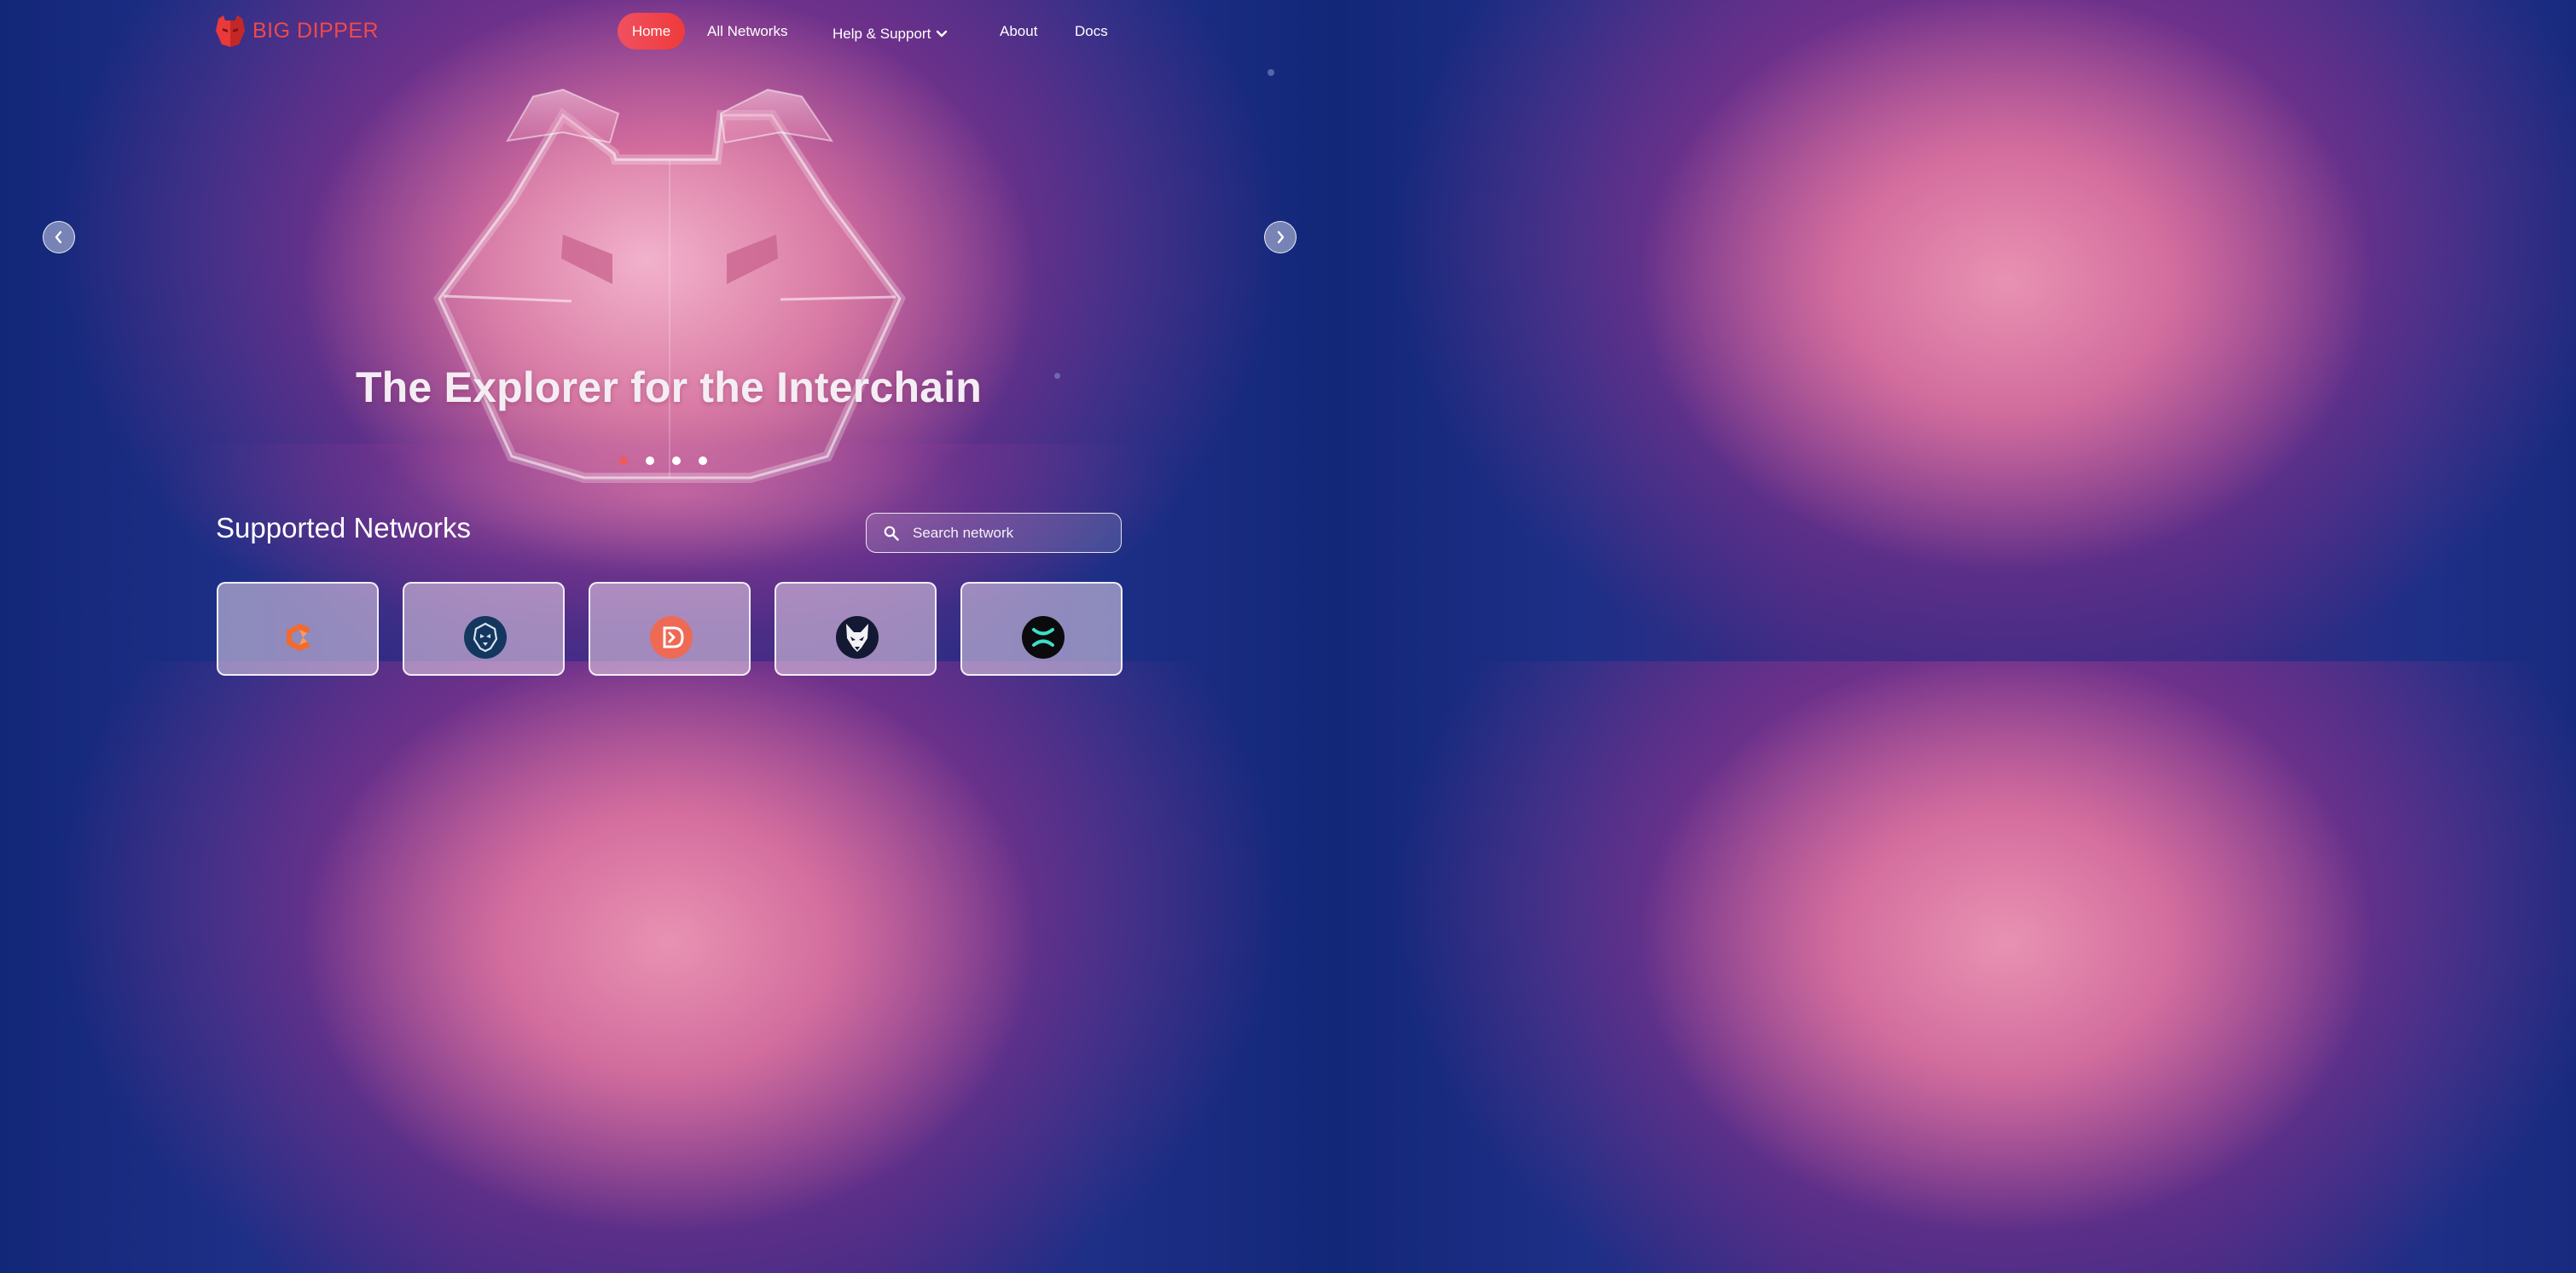 The image size is (2576, 1273). What do you see at coordinates (663, 460) in the screenshot?
I see `carousel-dots` at bounding box center [663, 460].